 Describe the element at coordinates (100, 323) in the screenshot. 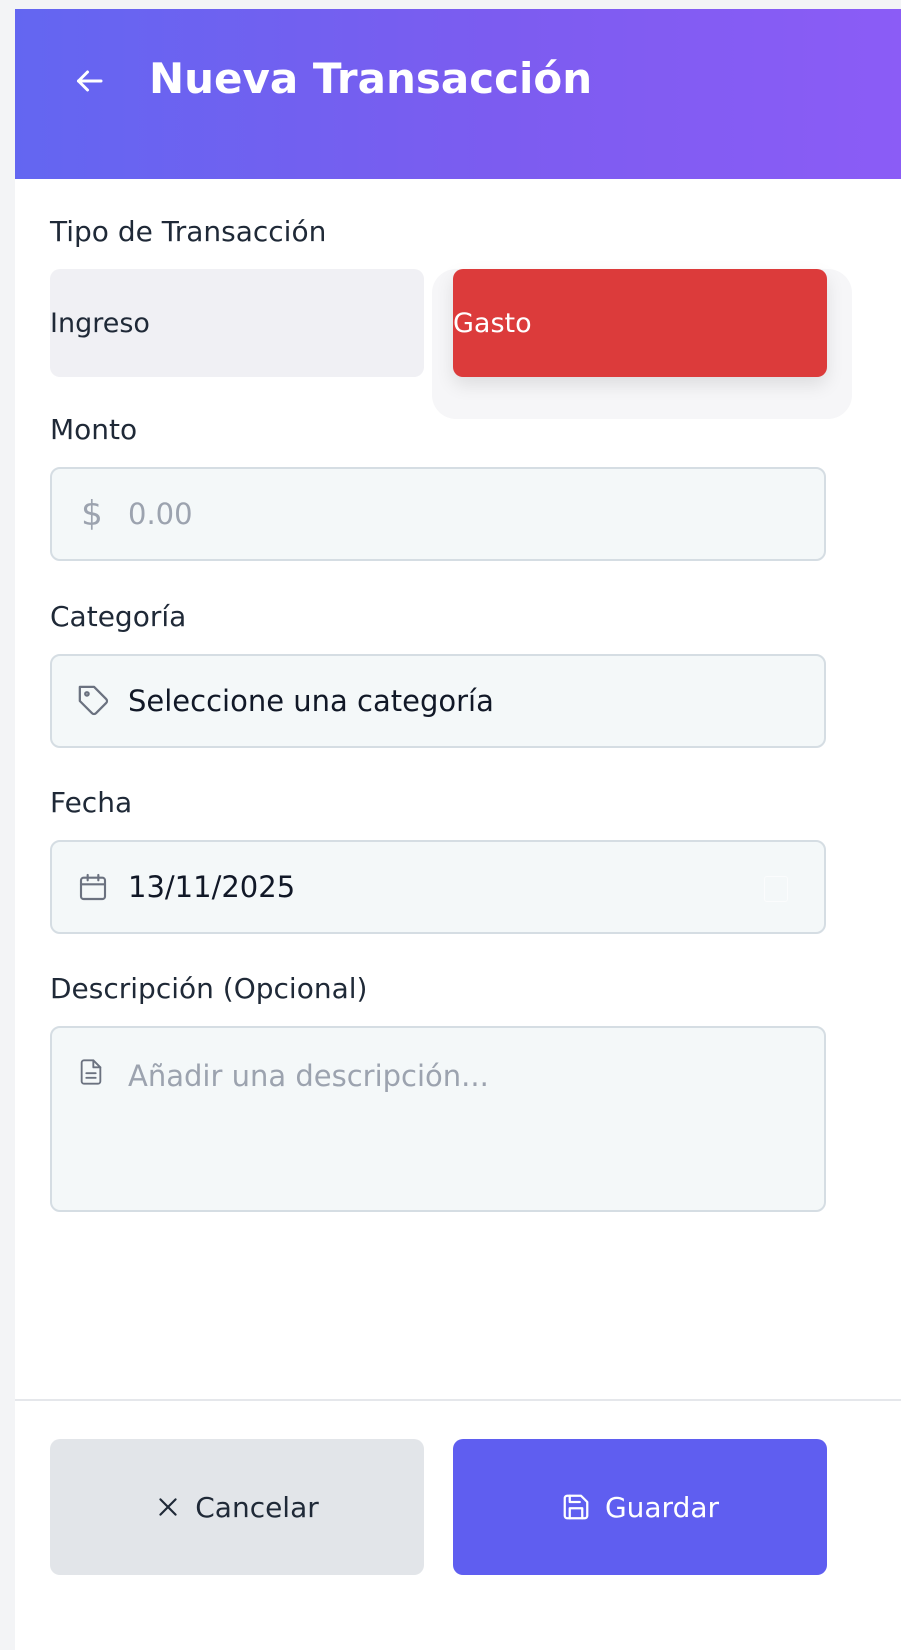

I see `income-type-label: Ingreso` at that location.